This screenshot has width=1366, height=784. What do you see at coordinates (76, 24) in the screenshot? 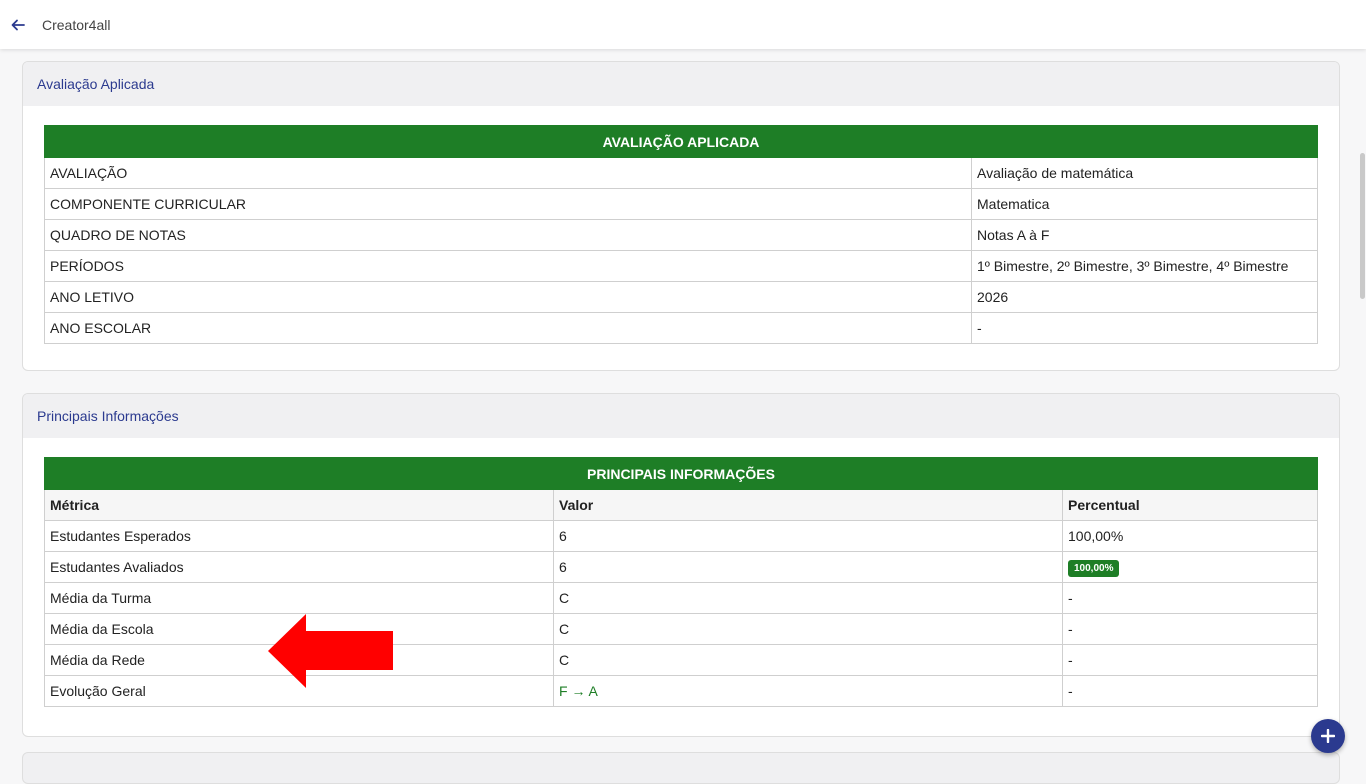
I see `app-title: Creator4all` at bounding box center [76, 24].